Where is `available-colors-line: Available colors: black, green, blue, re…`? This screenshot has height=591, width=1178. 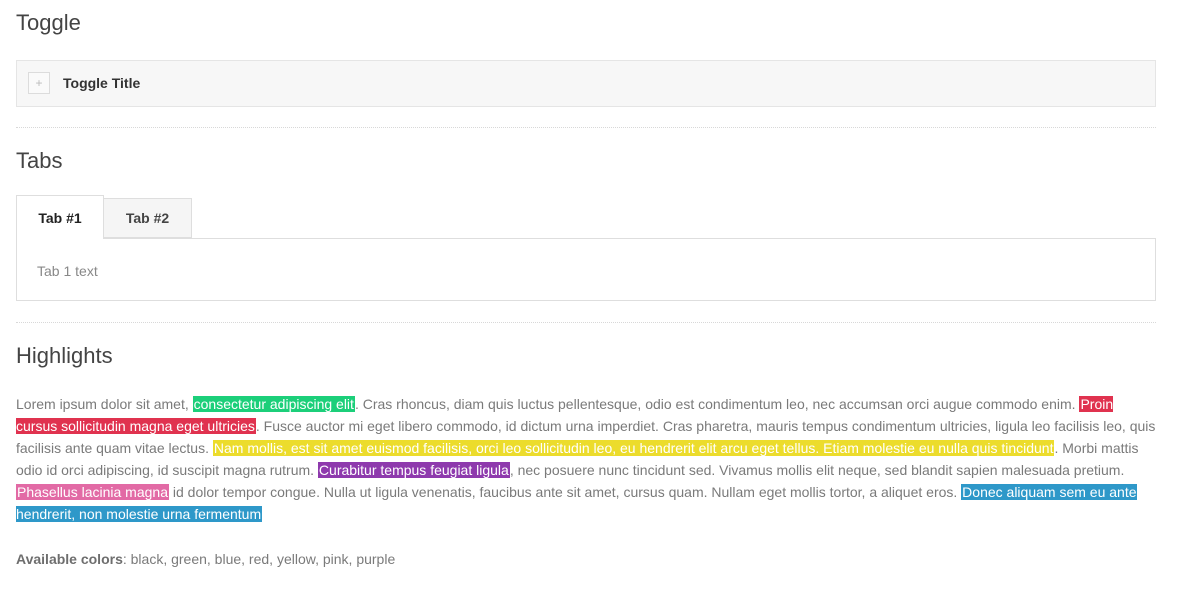 available-colors-line: Available colors: black, green, blue, re… is located at coordinates (205, 559).